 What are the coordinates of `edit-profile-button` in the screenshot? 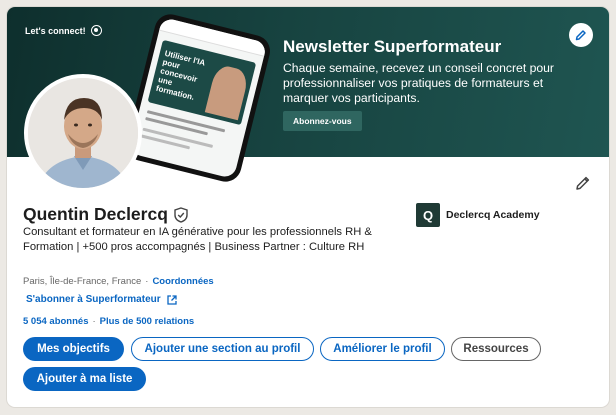 It's located at (583, 183).